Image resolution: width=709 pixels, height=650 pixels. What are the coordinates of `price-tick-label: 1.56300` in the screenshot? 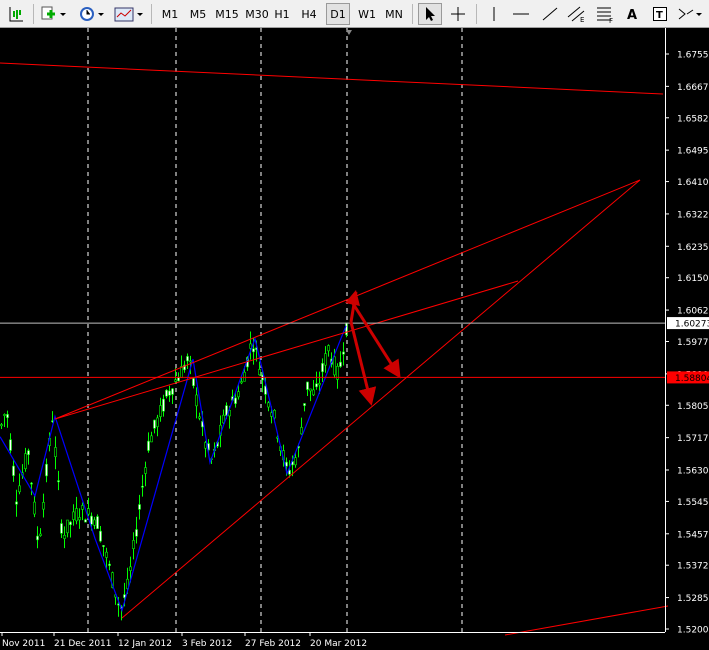 It's located at (693, 471).